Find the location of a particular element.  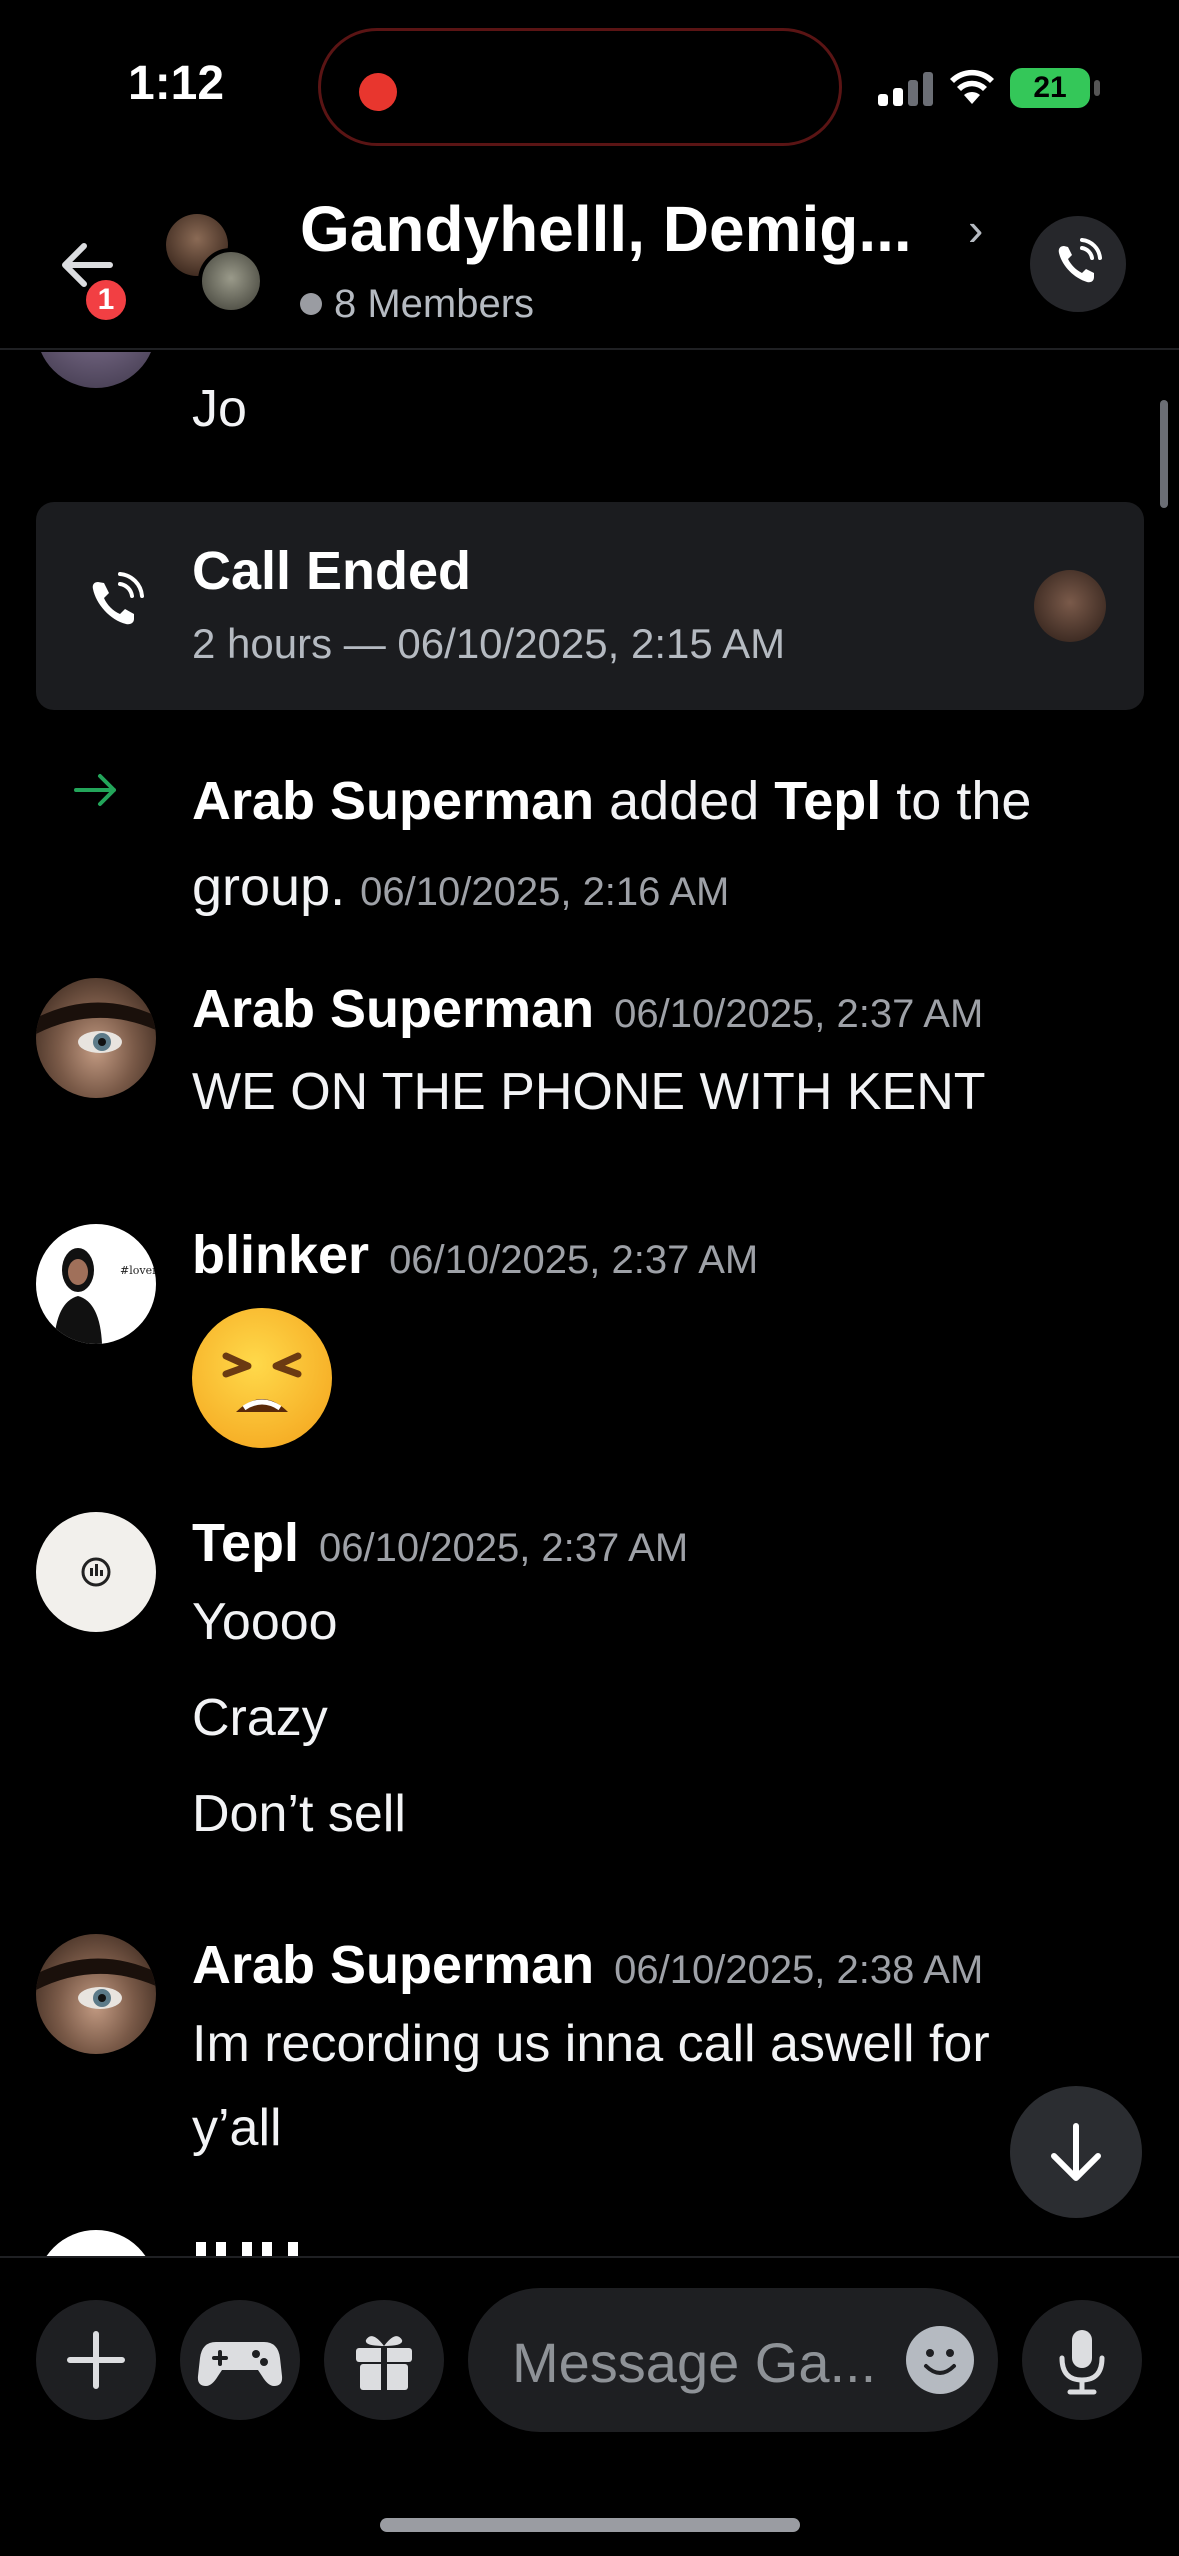

battery-level: 21 is located at coordinates (1050, 87).